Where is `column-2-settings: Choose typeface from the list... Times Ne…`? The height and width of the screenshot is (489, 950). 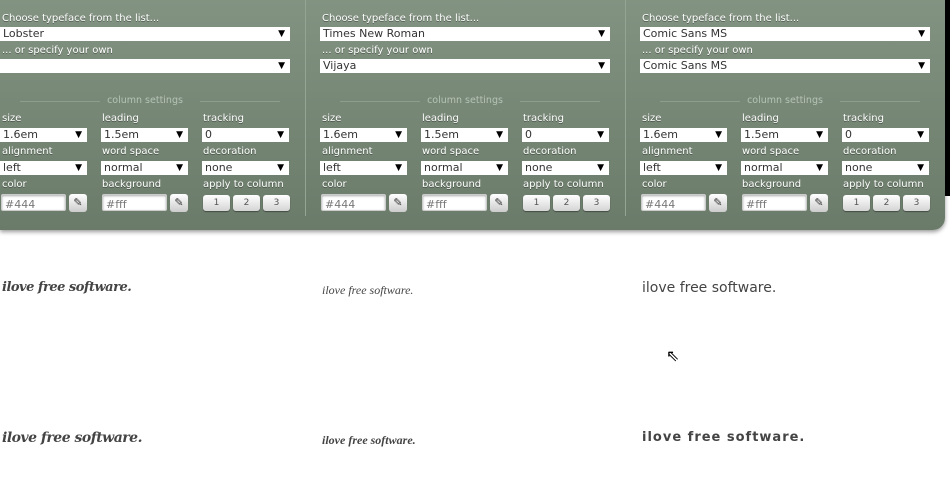
column-2-settings: Choose typeface from the list... Times Ne… is located at coordinates (470, 115).